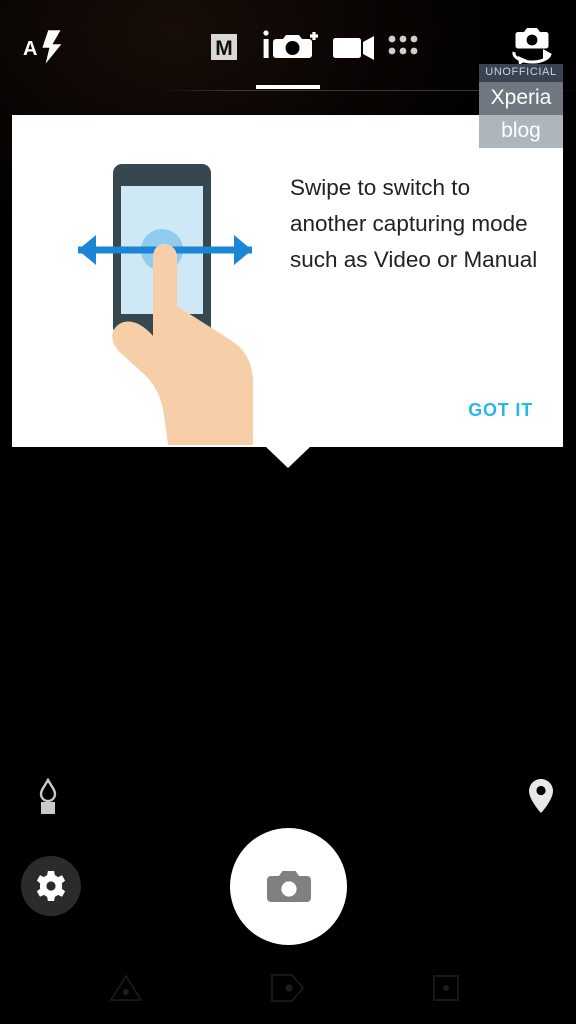 The height and width of the screenshot is (1024, 576). I want to click on got-it-button: GOT IT, so click(500, 410).